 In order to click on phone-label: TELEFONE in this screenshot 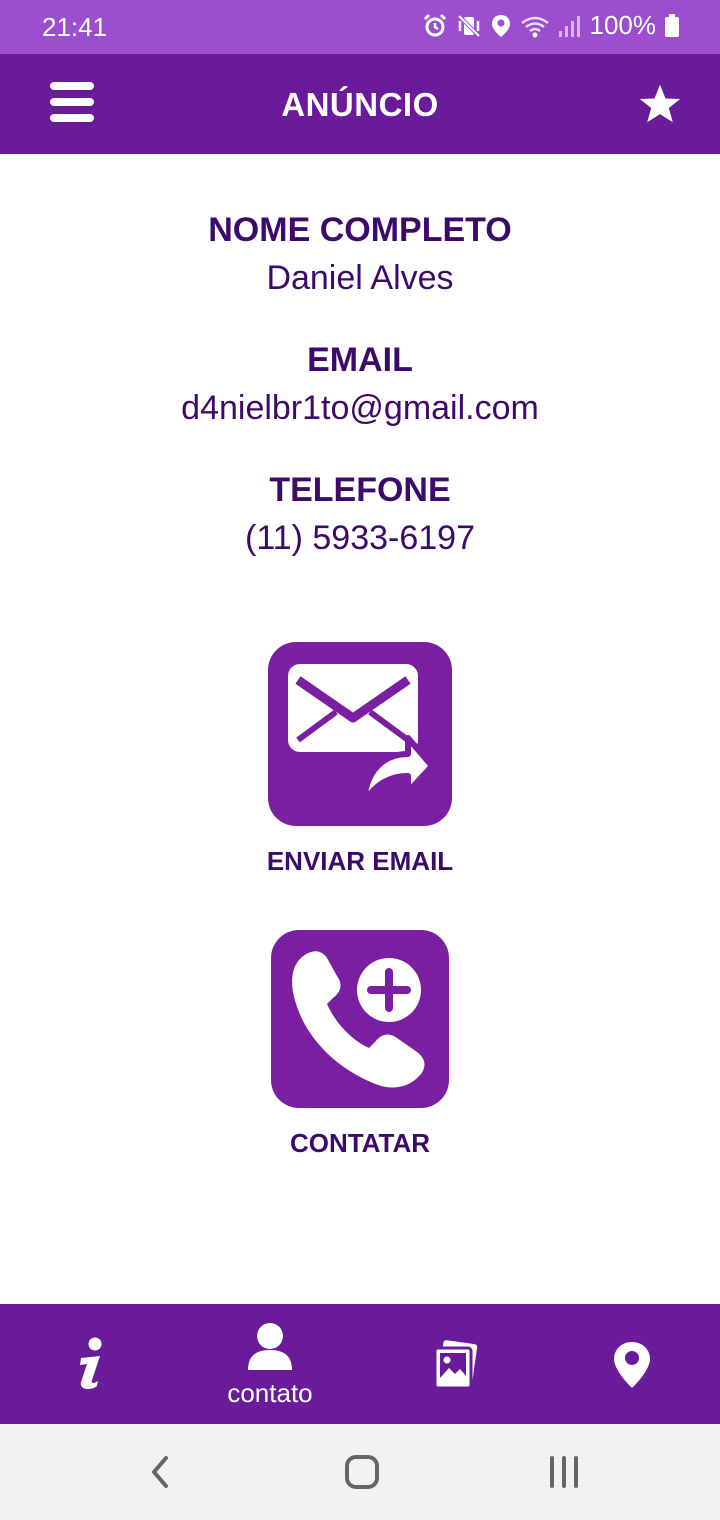, I will do `click(360, 490)`.